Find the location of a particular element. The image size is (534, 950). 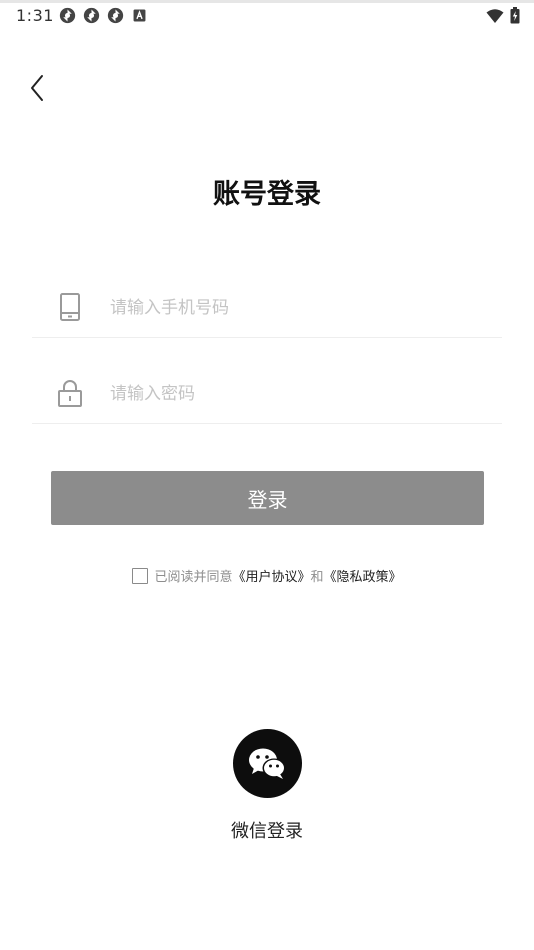

battery-charging-icon is located at coordinates (515, 15).